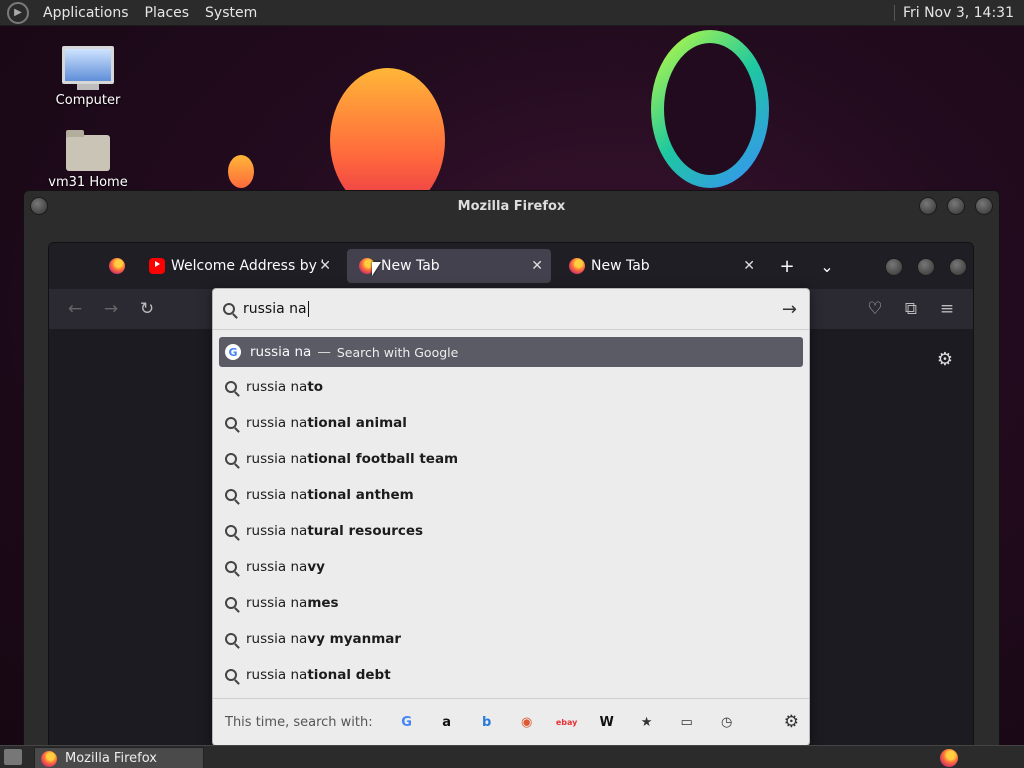  I want to click on menu-places: Places, so click(167, 13).